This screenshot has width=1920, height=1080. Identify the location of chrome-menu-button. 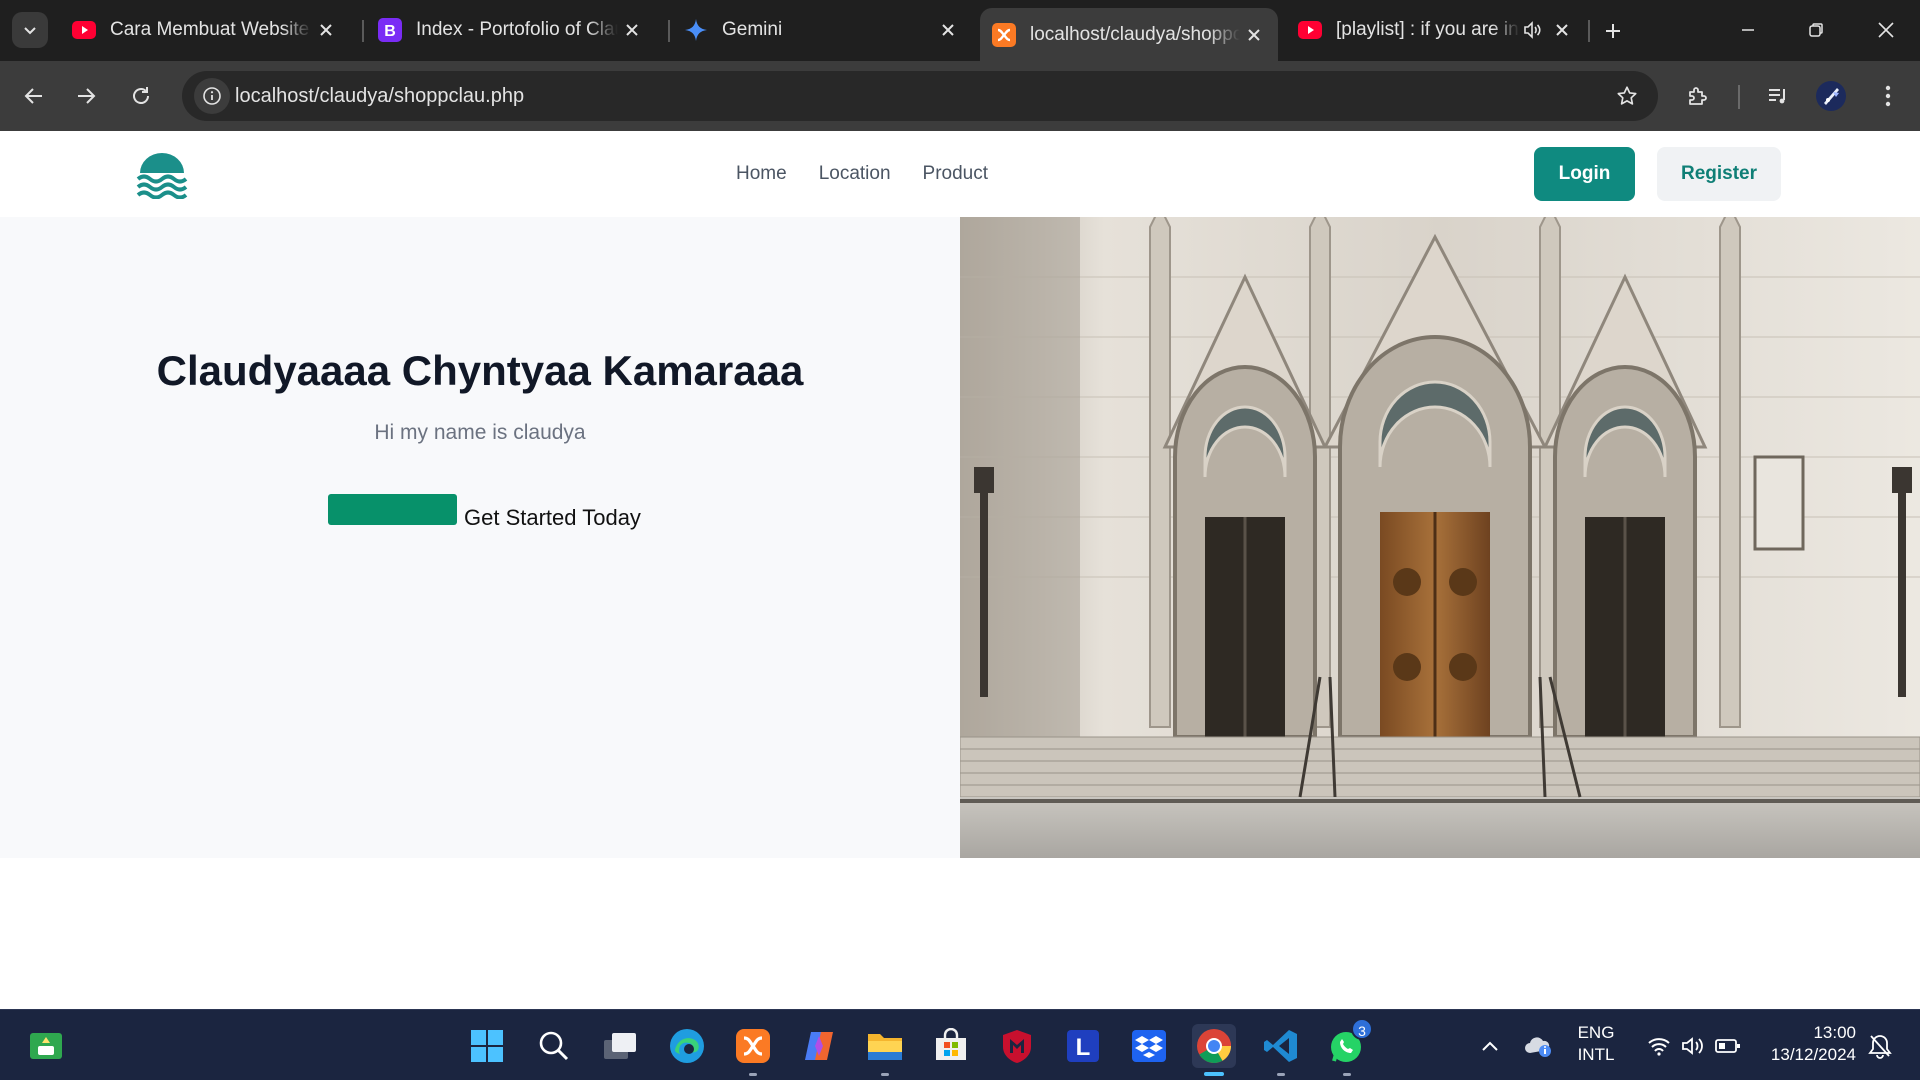
(1888, 96).